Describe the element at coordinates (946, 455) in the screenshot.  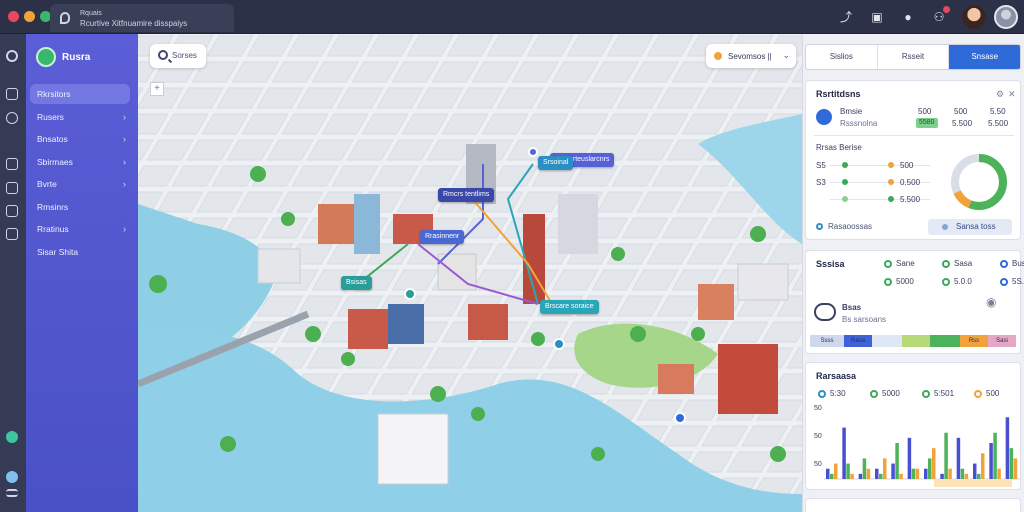
I see `bar-s1-c7` at that location.